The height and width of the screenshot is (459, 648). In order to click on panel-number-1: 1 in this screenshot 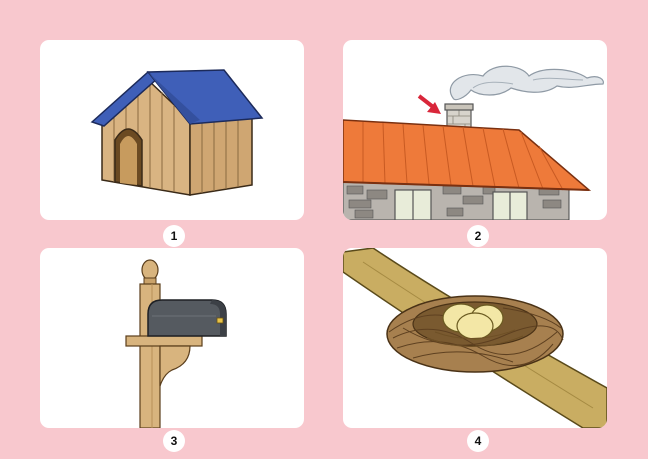, I will do `click(174, 236)`.